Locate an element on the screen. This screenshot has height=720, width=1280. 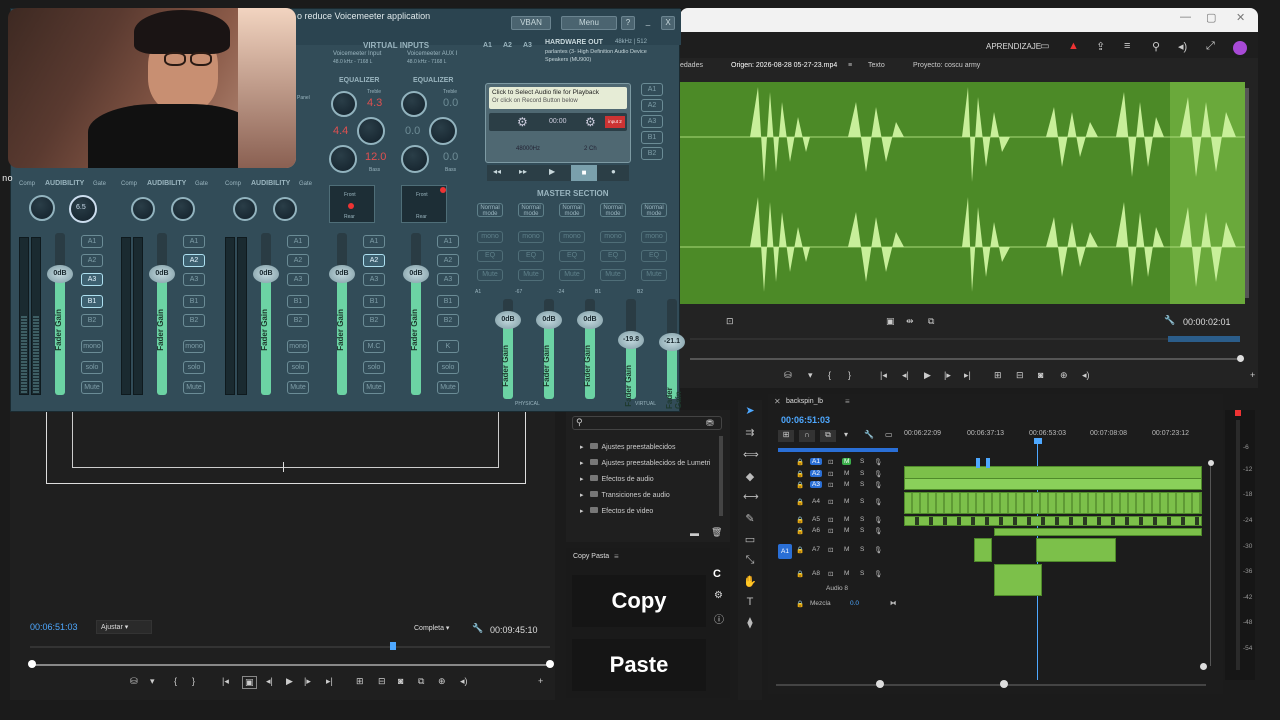
source-timecode: 00:00:02:01 is located at coordinates (1207, 322).